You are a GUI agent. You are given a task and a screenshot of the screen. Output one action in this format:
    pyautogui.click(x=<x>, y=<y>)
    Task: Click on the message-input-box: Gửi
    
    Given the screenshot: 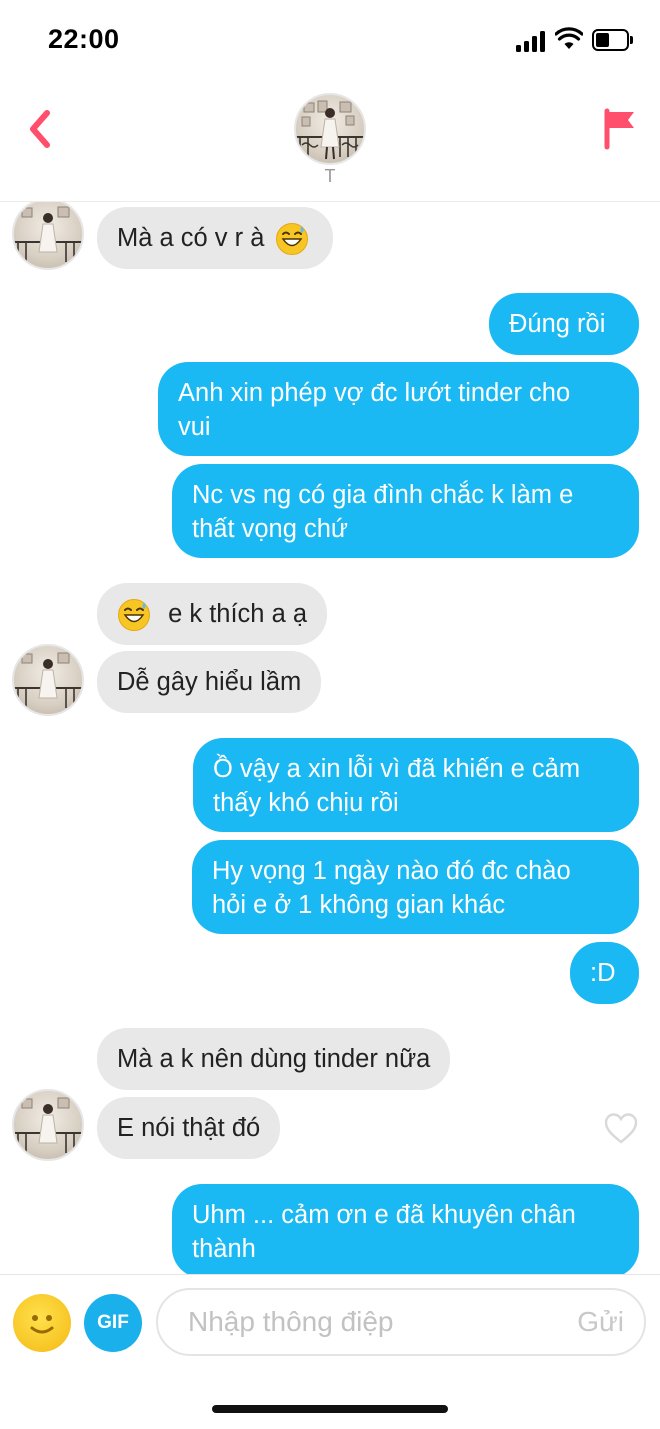 What is the action you would take?
    pyautogui.click(x=401, y=1322)
    